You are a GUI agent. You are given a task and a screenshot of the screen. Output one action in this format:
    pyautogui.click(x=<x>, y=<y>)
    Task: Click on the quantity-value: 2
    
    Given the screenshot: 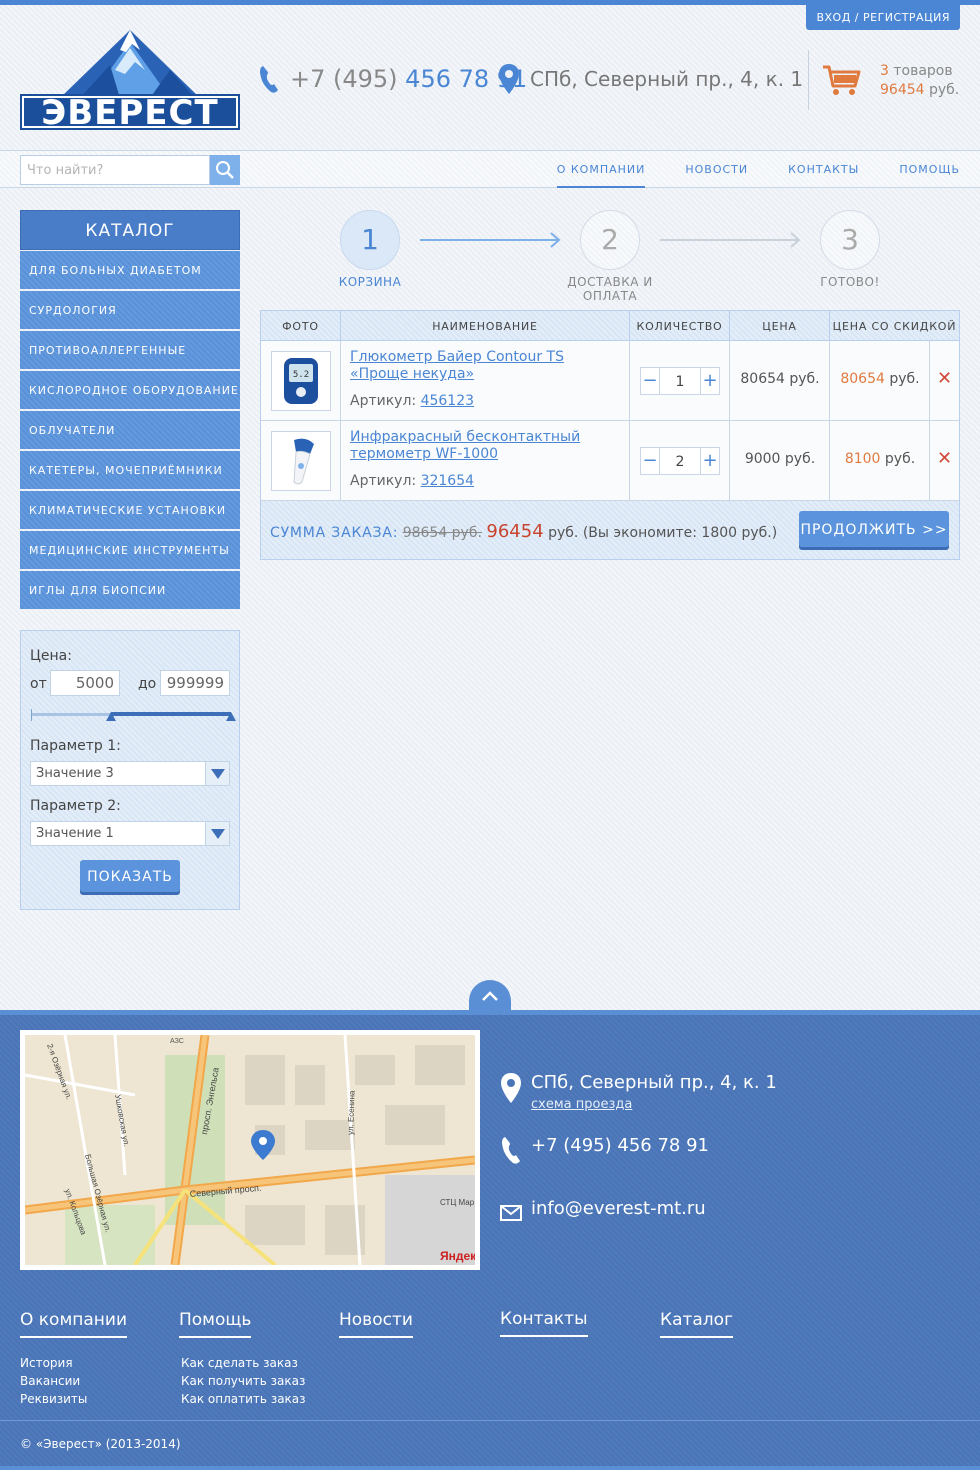 What is the action you would take?
    pyautogui.click(x=680, y=461)
    